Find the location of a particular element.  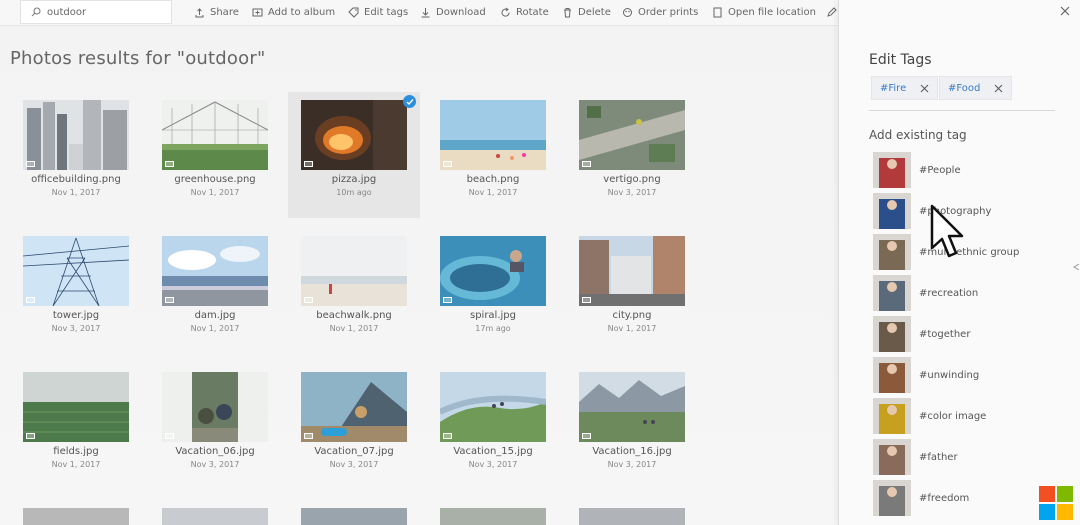

dam-image is located at coordinates (215, 271).